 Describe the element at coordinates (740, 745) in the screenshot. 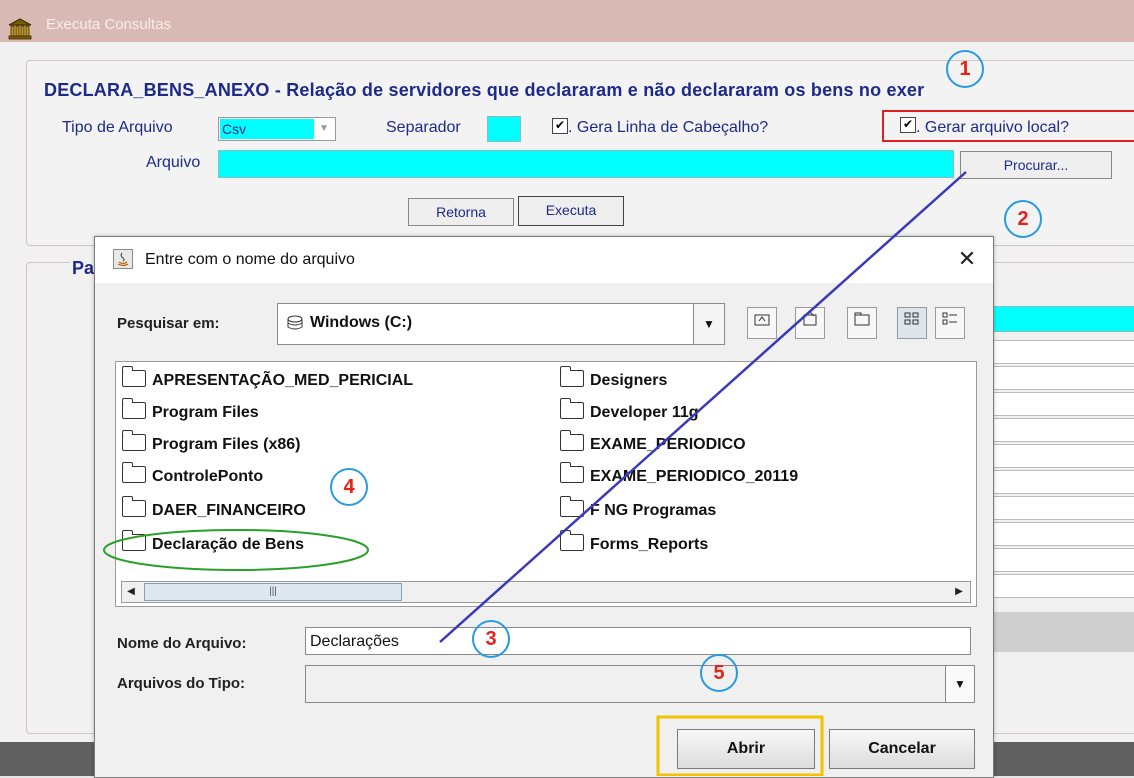

I see `yellow-highlight-box` at that location.